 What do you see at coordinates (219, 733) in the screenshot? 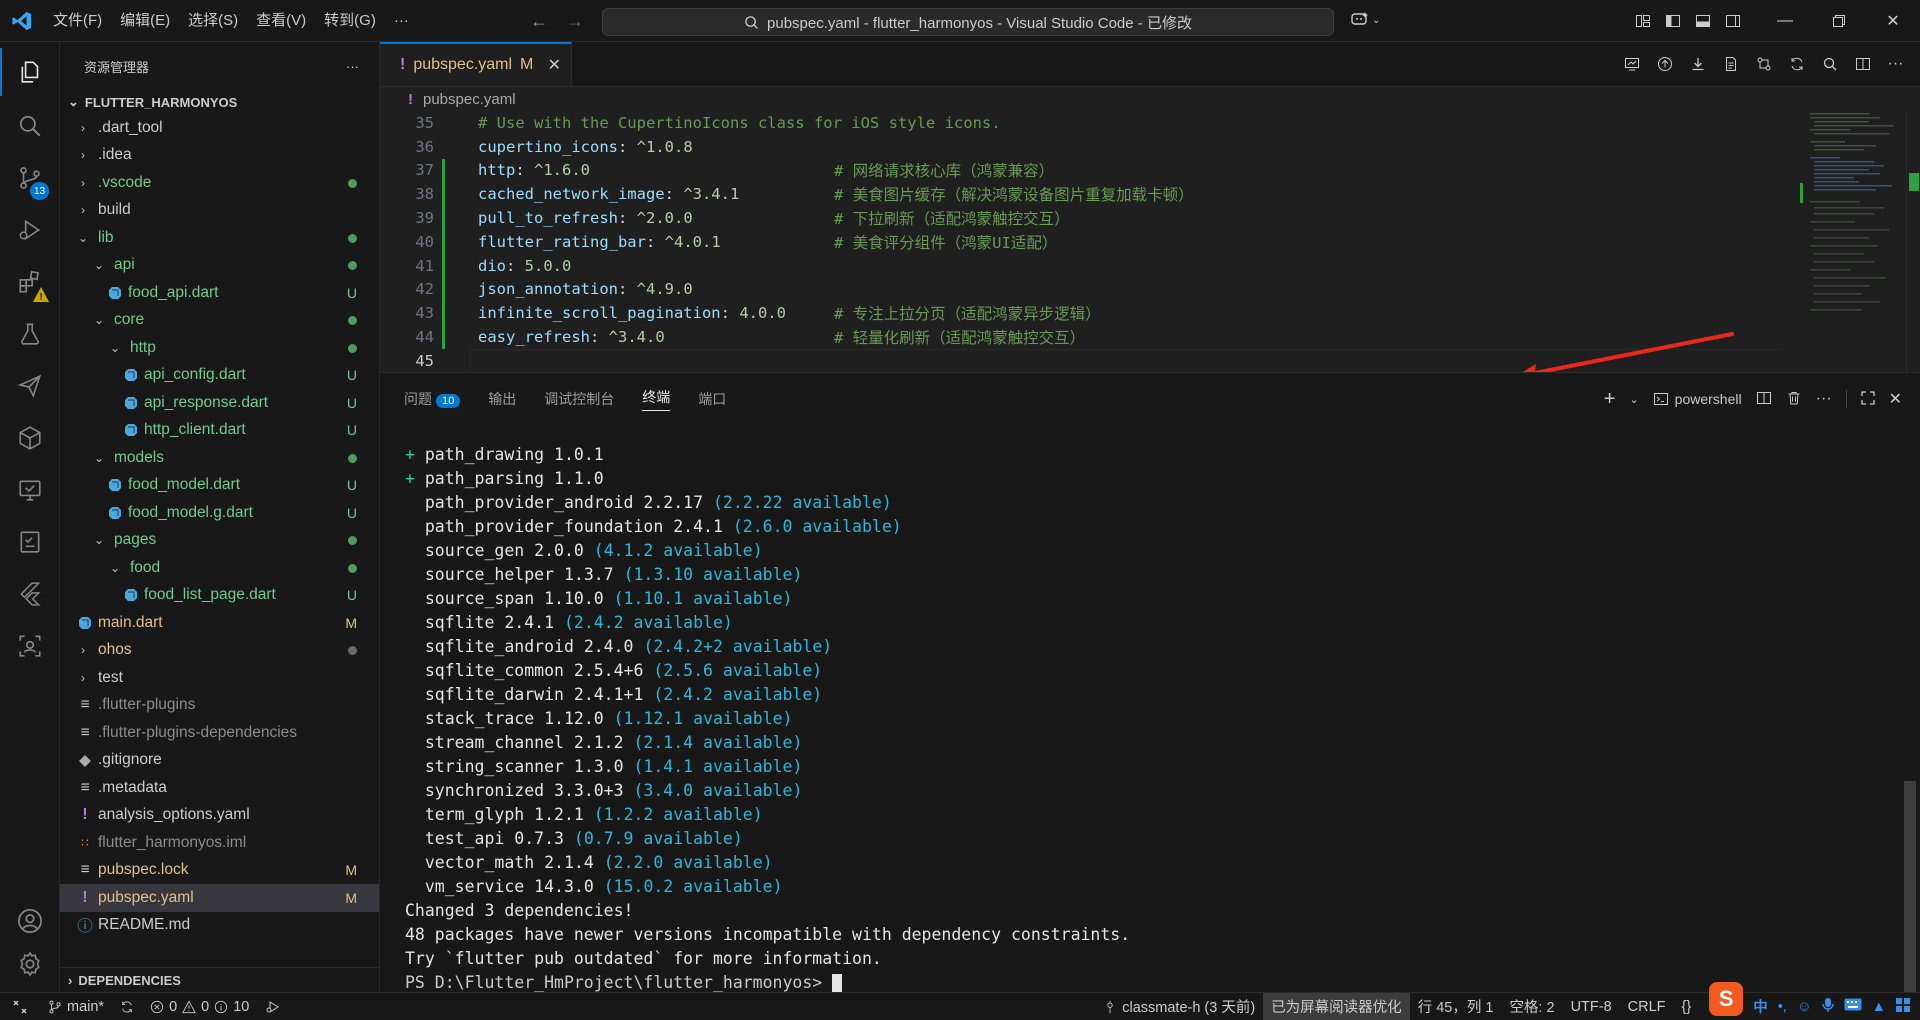
I see `file-item: ≡ .flutter-plugins-dependencies` at bounding box center [219, 733].